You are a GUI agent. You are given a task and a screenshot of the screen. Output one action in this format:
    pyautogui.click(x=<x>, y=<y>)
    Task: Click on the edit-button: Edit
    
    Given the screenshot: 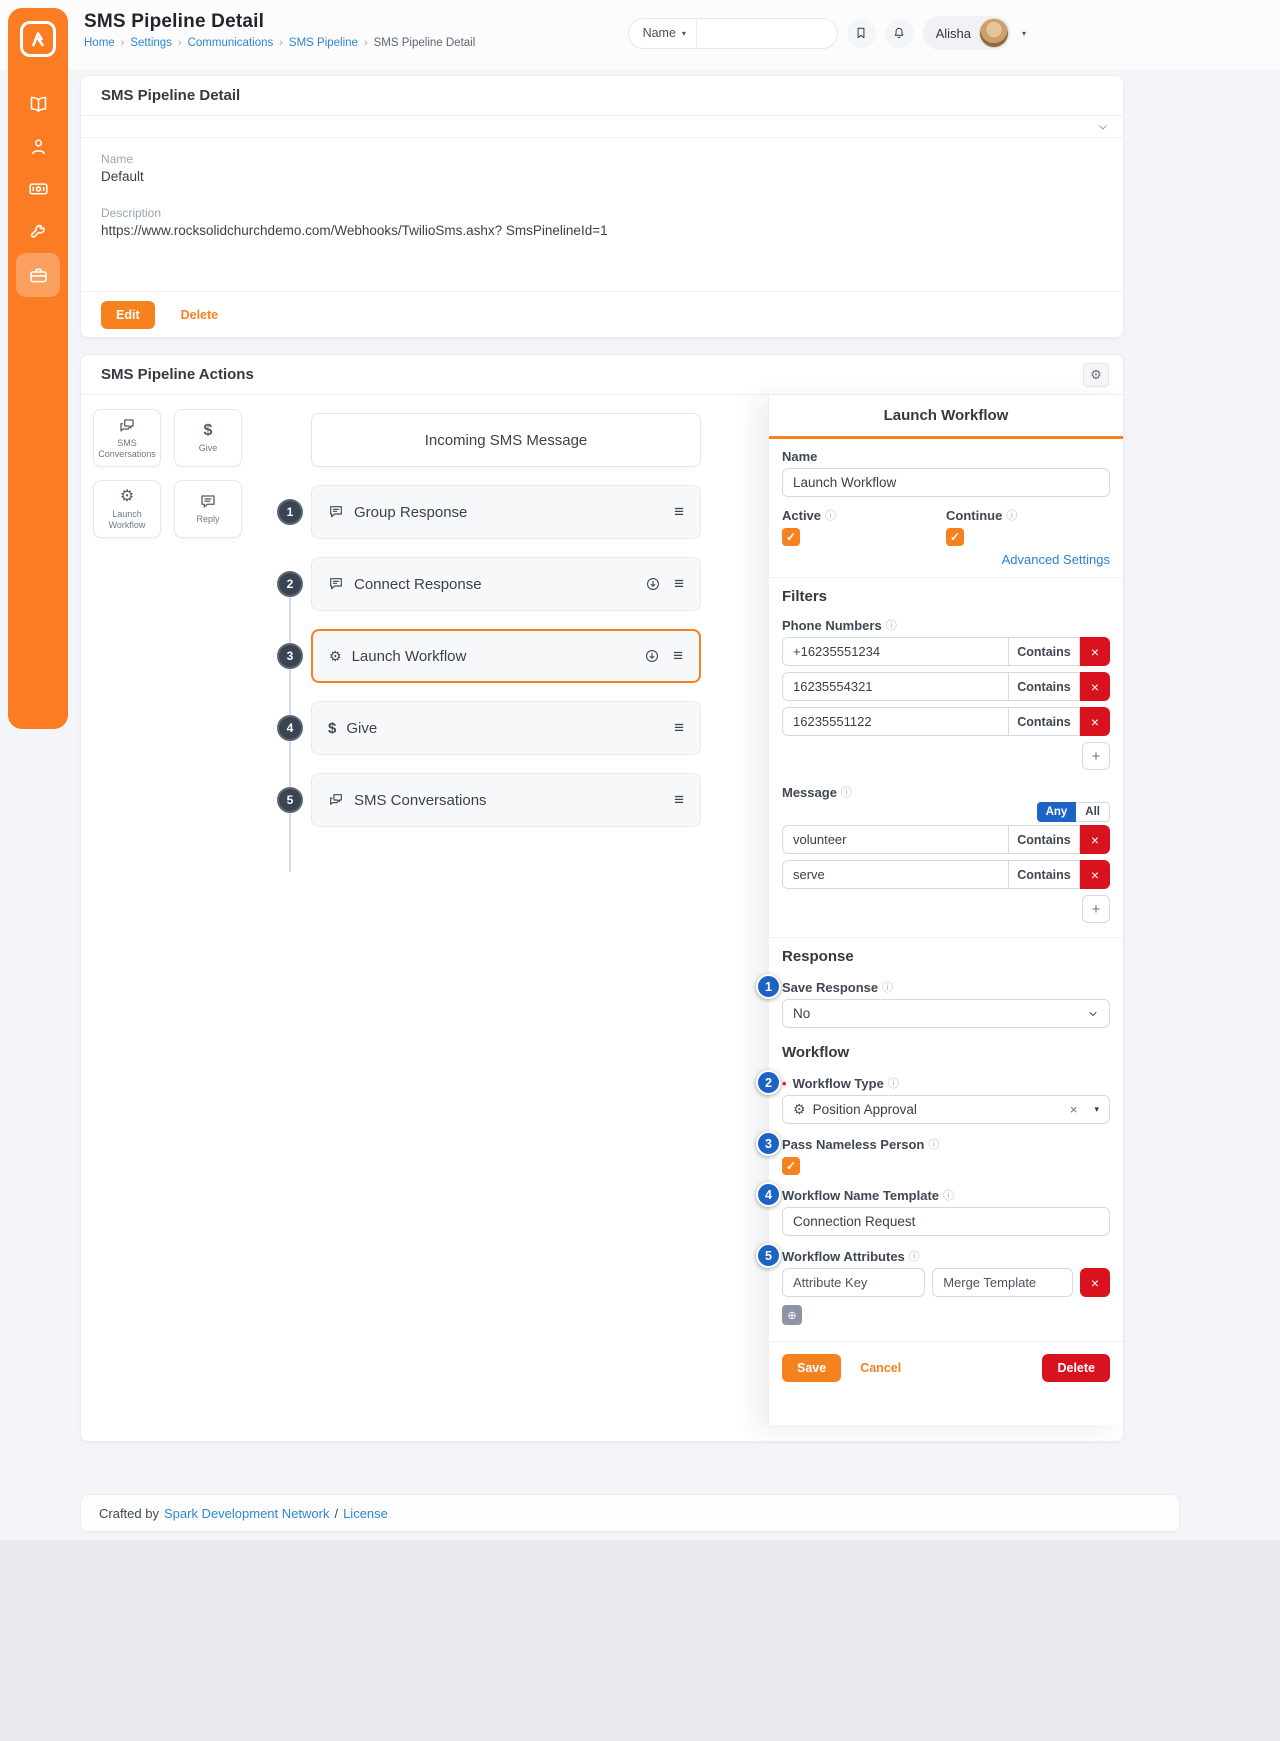 What is the action you would take?
    pyautogui.click(x=128, y=314)
    